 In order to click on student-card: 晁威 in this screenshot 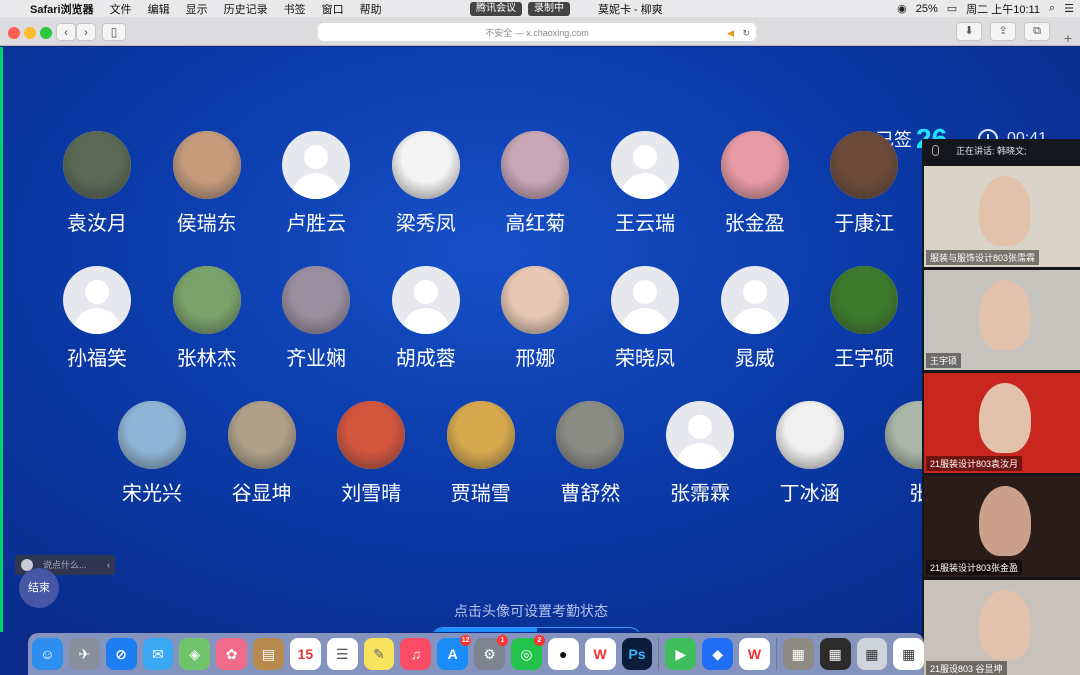, I will do `click(755, 318)`.